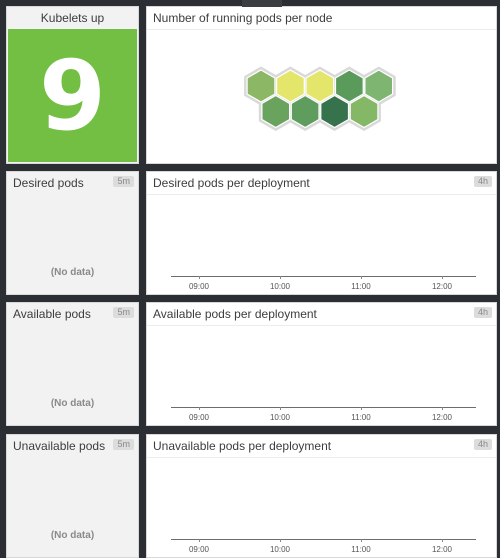 This screenshot has width=500, height=558. Describe the element at coordinates (72, 364) in the screenshot. I see `single-value-panel: Available pods 5m (No data)` at that location.